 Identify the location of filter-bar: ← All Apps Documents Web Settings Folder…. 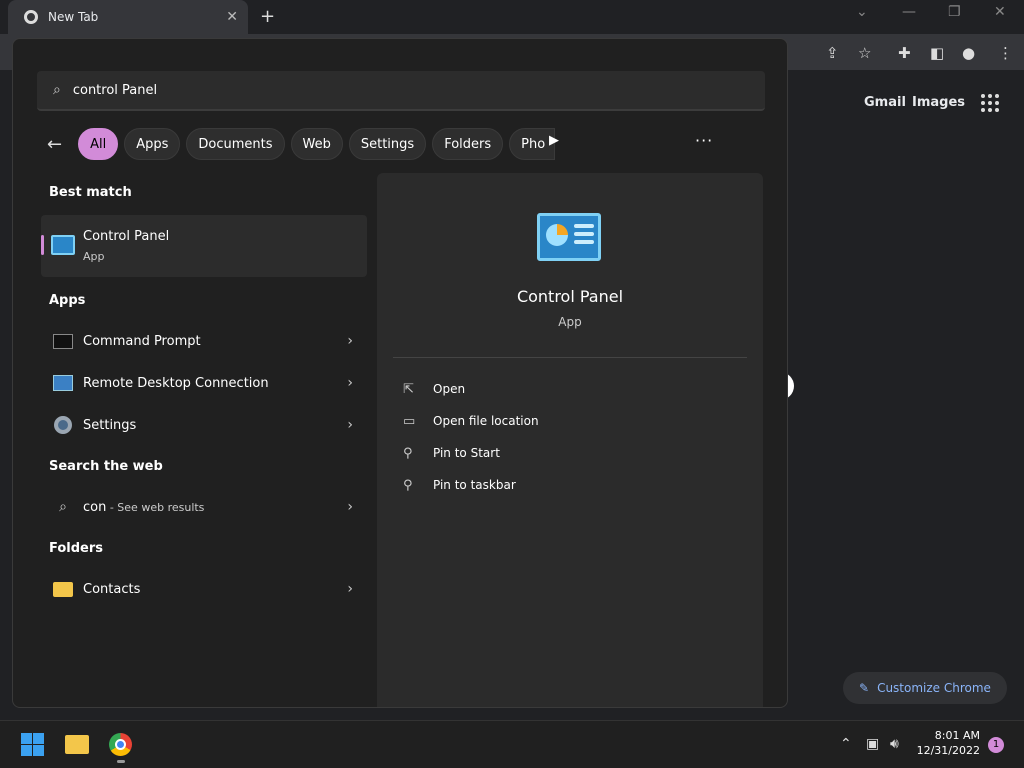
(304, 144).